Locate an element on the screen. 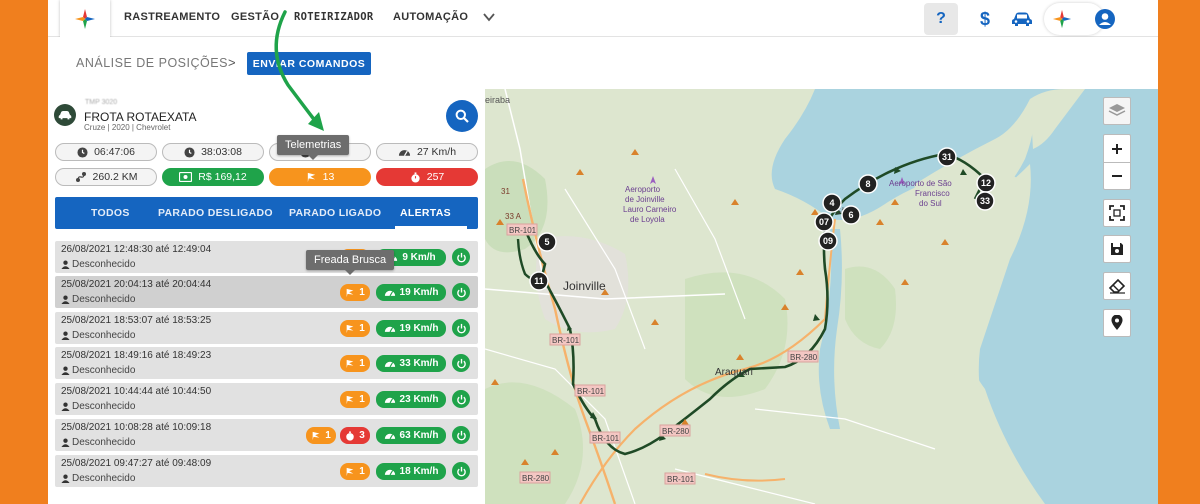  plus-icon is located at coordinates (1117, 148).